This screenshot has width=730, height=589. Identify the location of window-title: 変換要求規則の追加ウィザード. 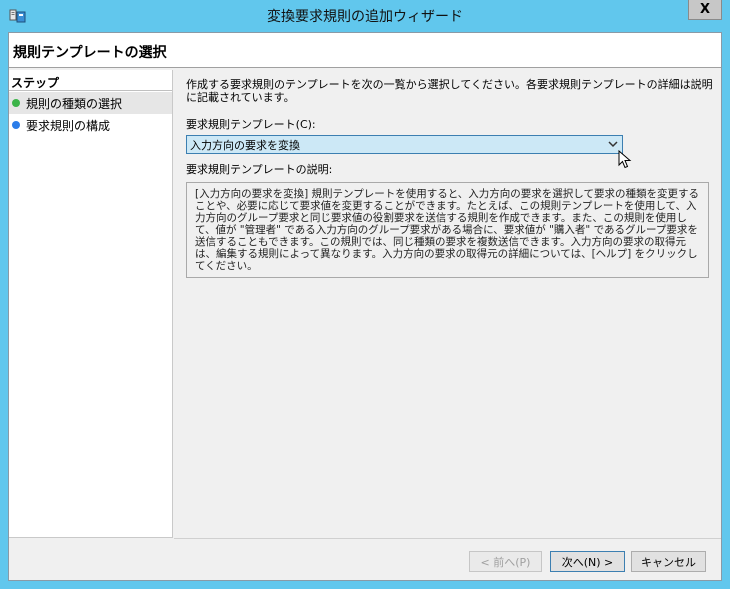
(365, 17).